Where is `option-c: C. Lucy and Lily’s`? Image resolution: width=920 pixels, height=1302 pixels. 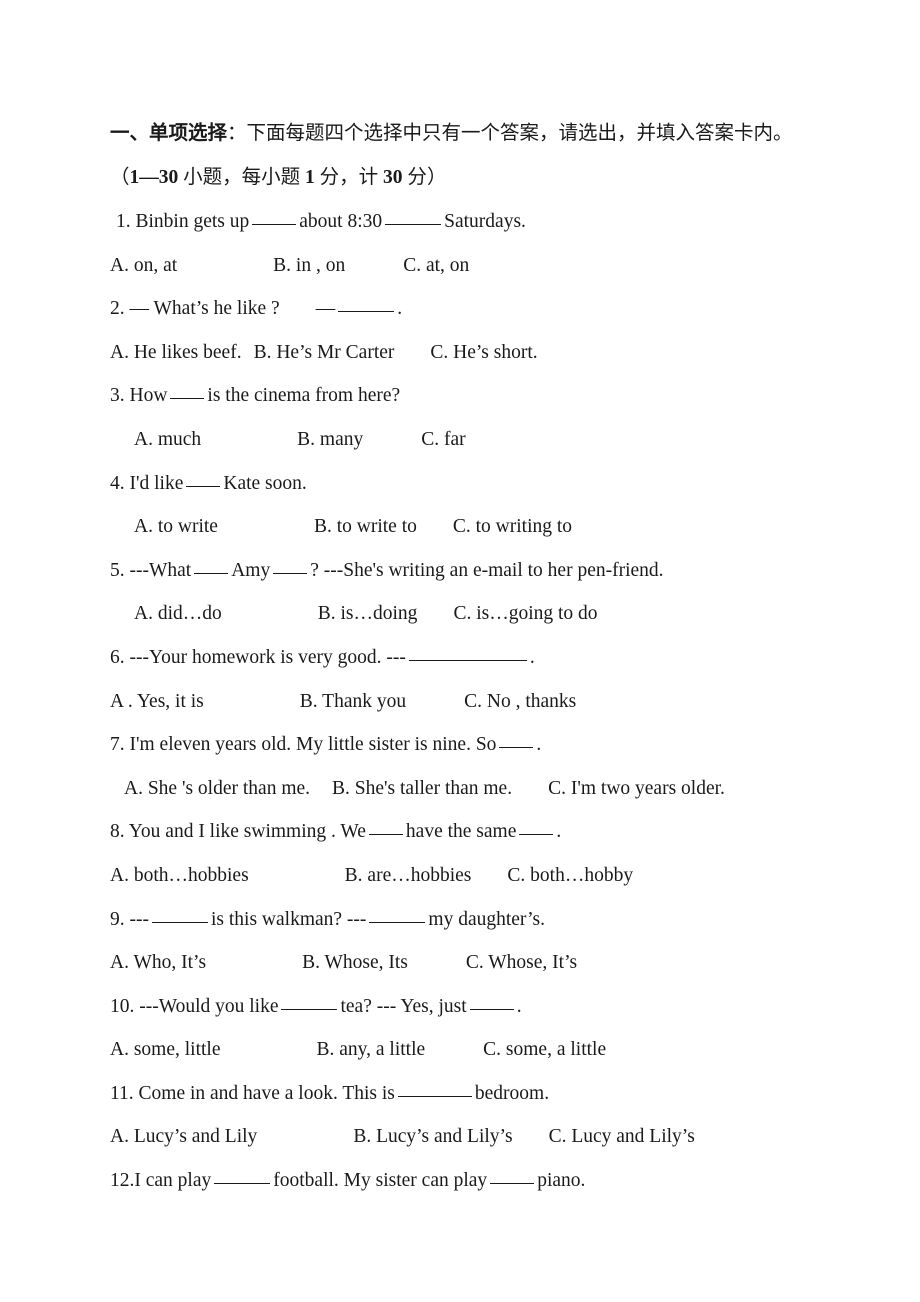
option-c: C. Lucy and Lily’s is located at coordinates (622, 1136).